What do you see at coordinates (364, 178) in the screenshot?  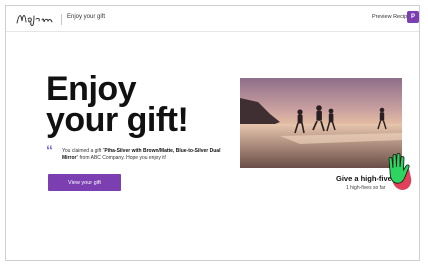 I see `high-five-title: Give a high-five` at bounding box center [364, 178].